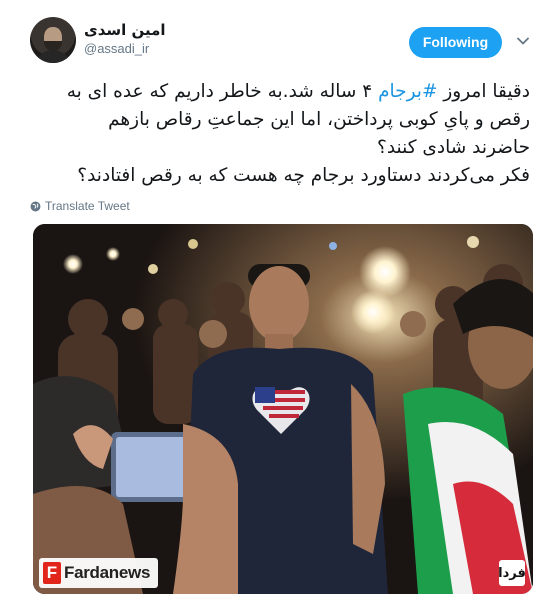  I want to click on globe-icon, so click(35, 206).